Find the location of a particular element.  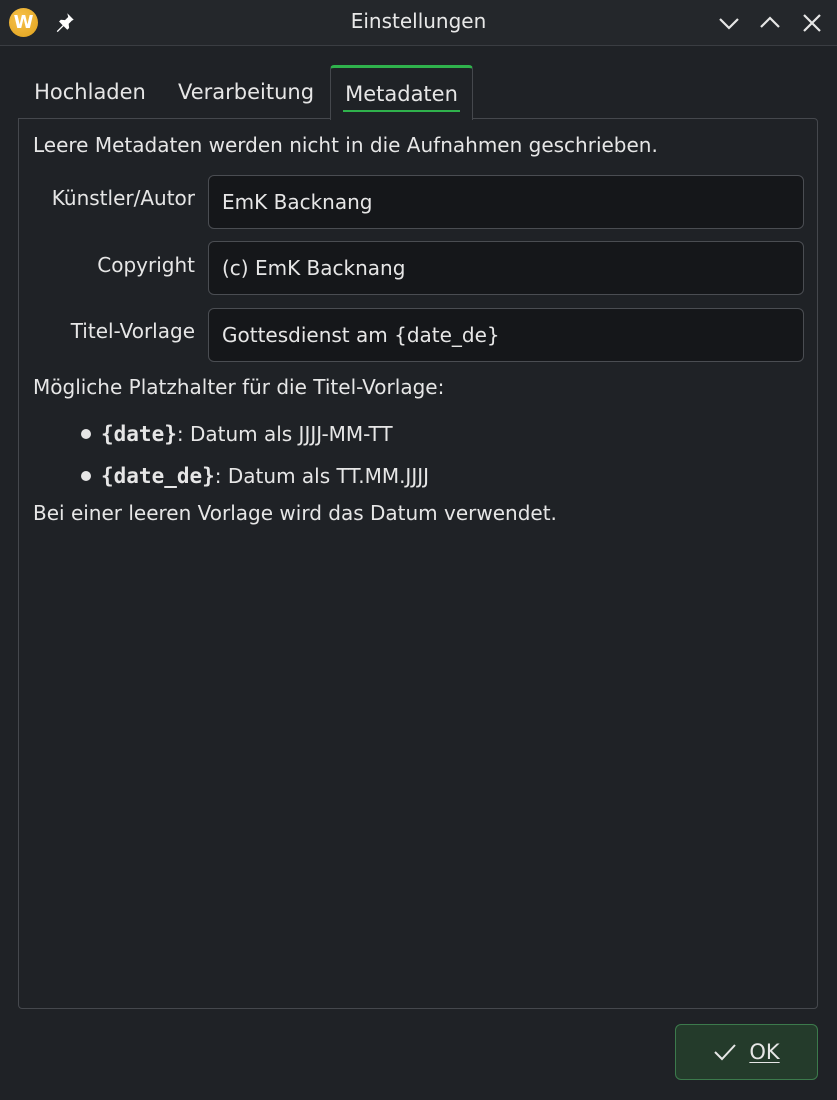

tab-upload-label: Hochladen is located at coordinates (90, 92).